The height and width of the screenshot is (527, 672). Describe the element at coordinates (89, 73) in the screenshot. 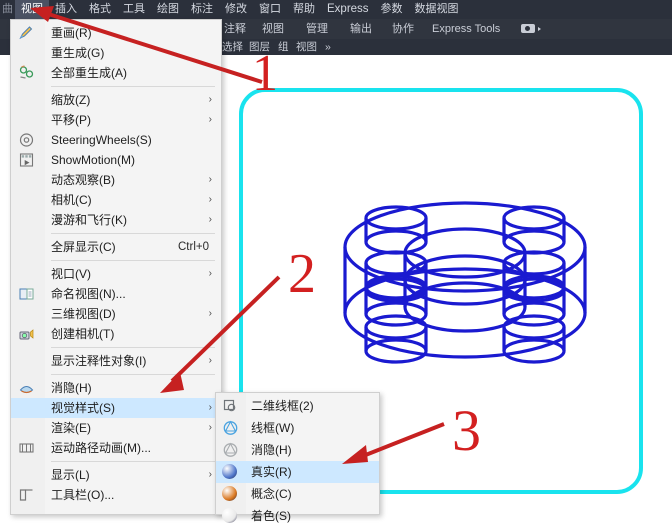

I see `view-menu-item-label: 全部重生成(A)` at that location.